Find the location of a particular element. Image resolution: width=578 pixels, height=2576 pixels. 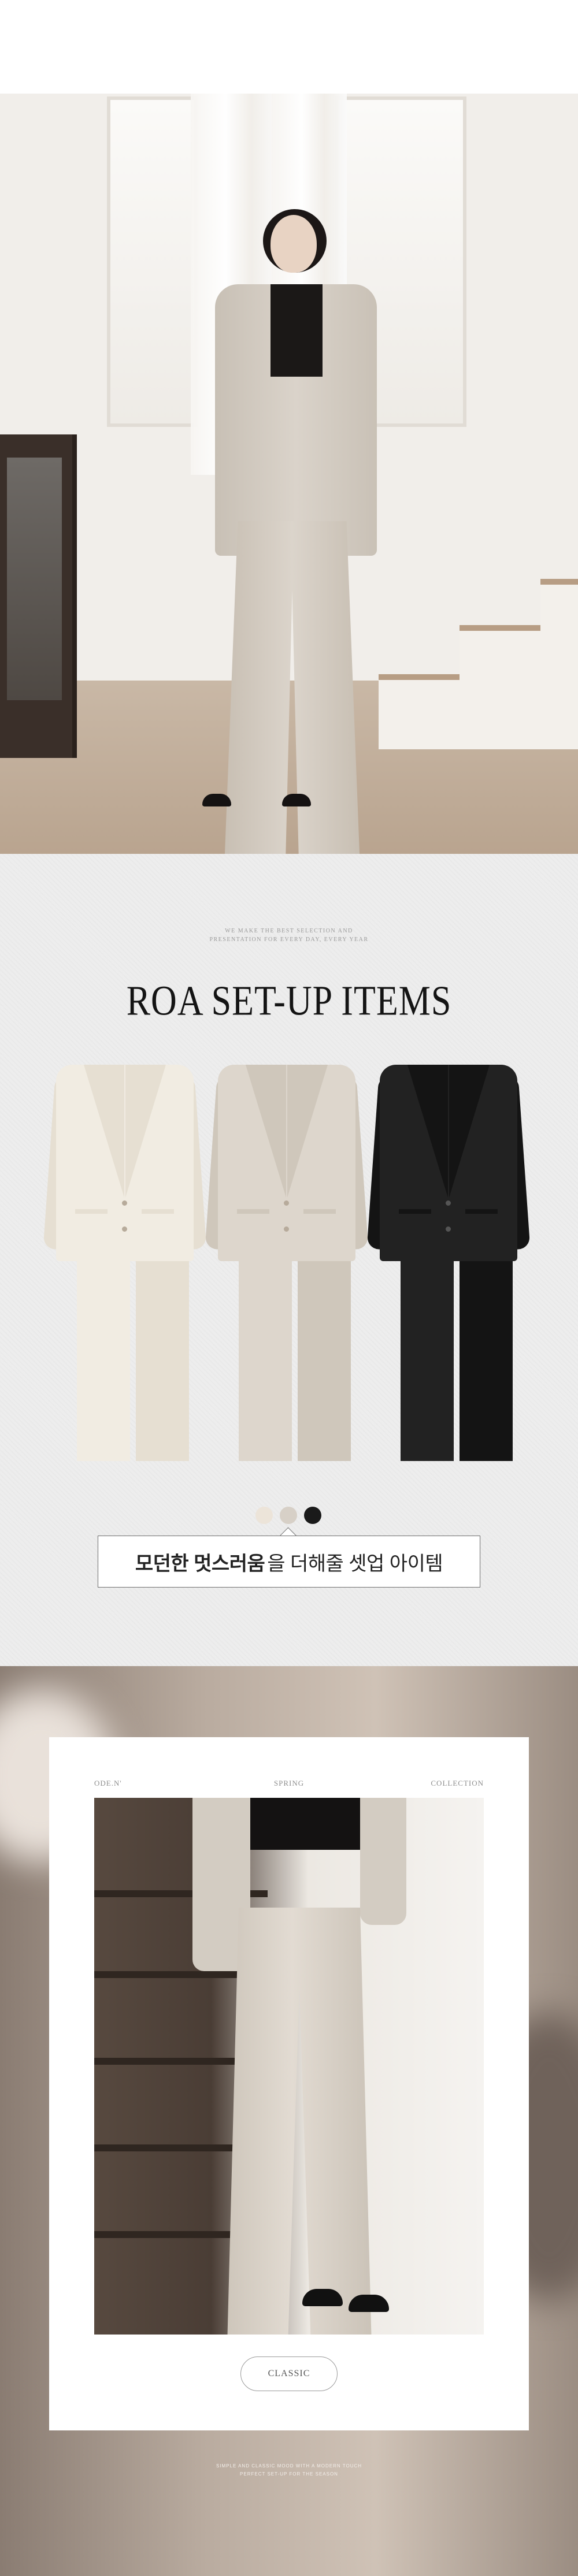

photo-blazer-right is located at coordinates (383, 1861).